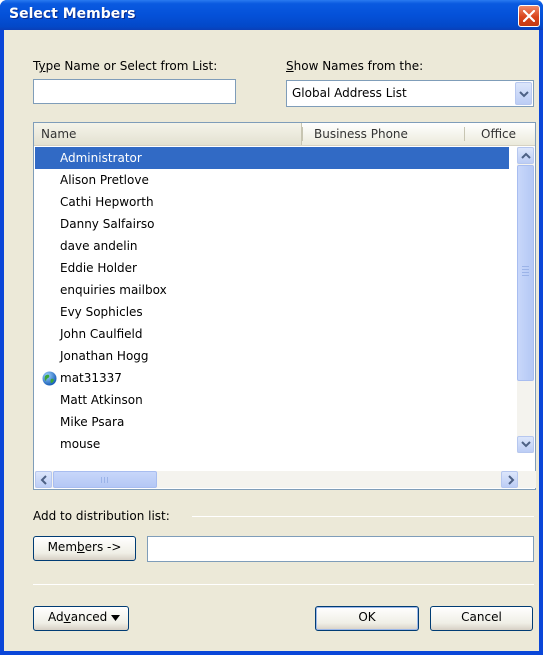 Image resolution: width=543 pixels, height=655 pixels. I want to click on list-item: Alison Pretlove, so click(272, 180).